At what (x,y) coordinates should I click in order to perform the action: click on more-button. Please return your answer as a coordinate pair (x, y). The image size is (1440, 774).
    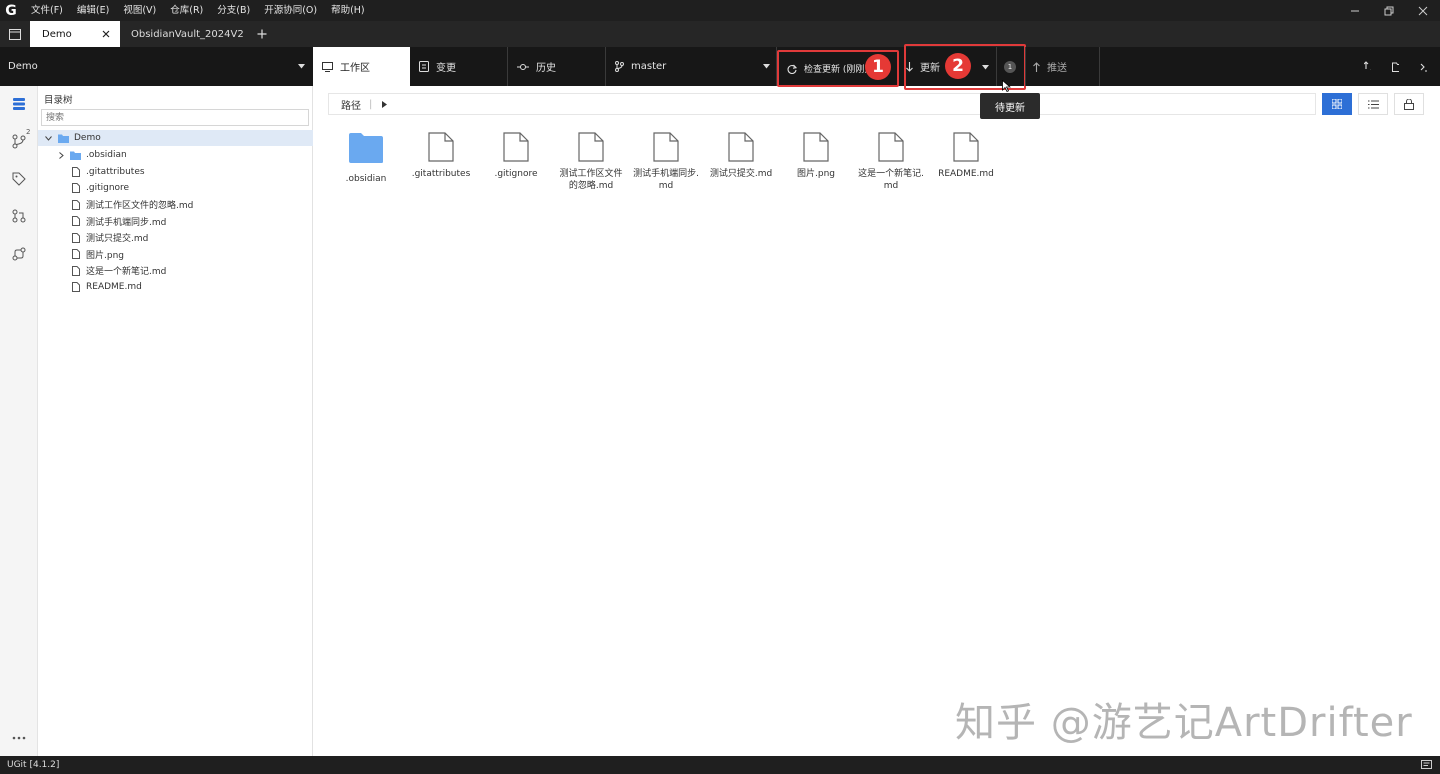
    Looking at the image, I should click on (19, 738).